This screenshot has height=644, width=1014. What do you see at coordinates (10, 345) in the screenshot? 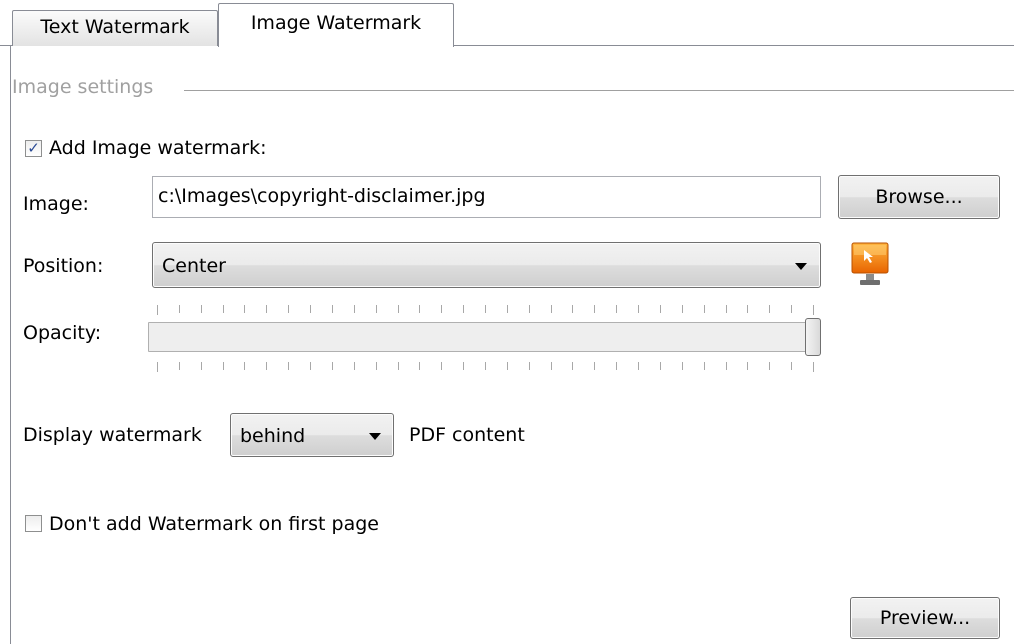
I see `panel-border` at bounding box center [10, 345].